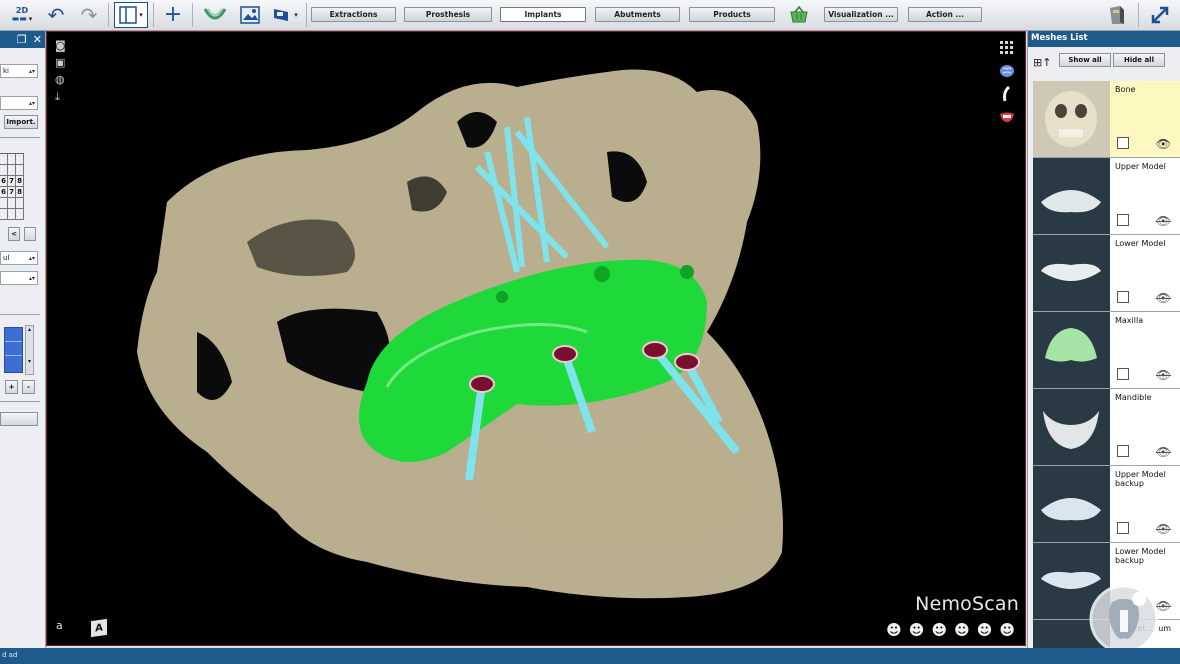 Image resolution: width=1180 pixels, height=664 pixels. Describe the element at coordinates (22, 39) in the screenshot. I see `restore-window-icon: ❐` at that location.